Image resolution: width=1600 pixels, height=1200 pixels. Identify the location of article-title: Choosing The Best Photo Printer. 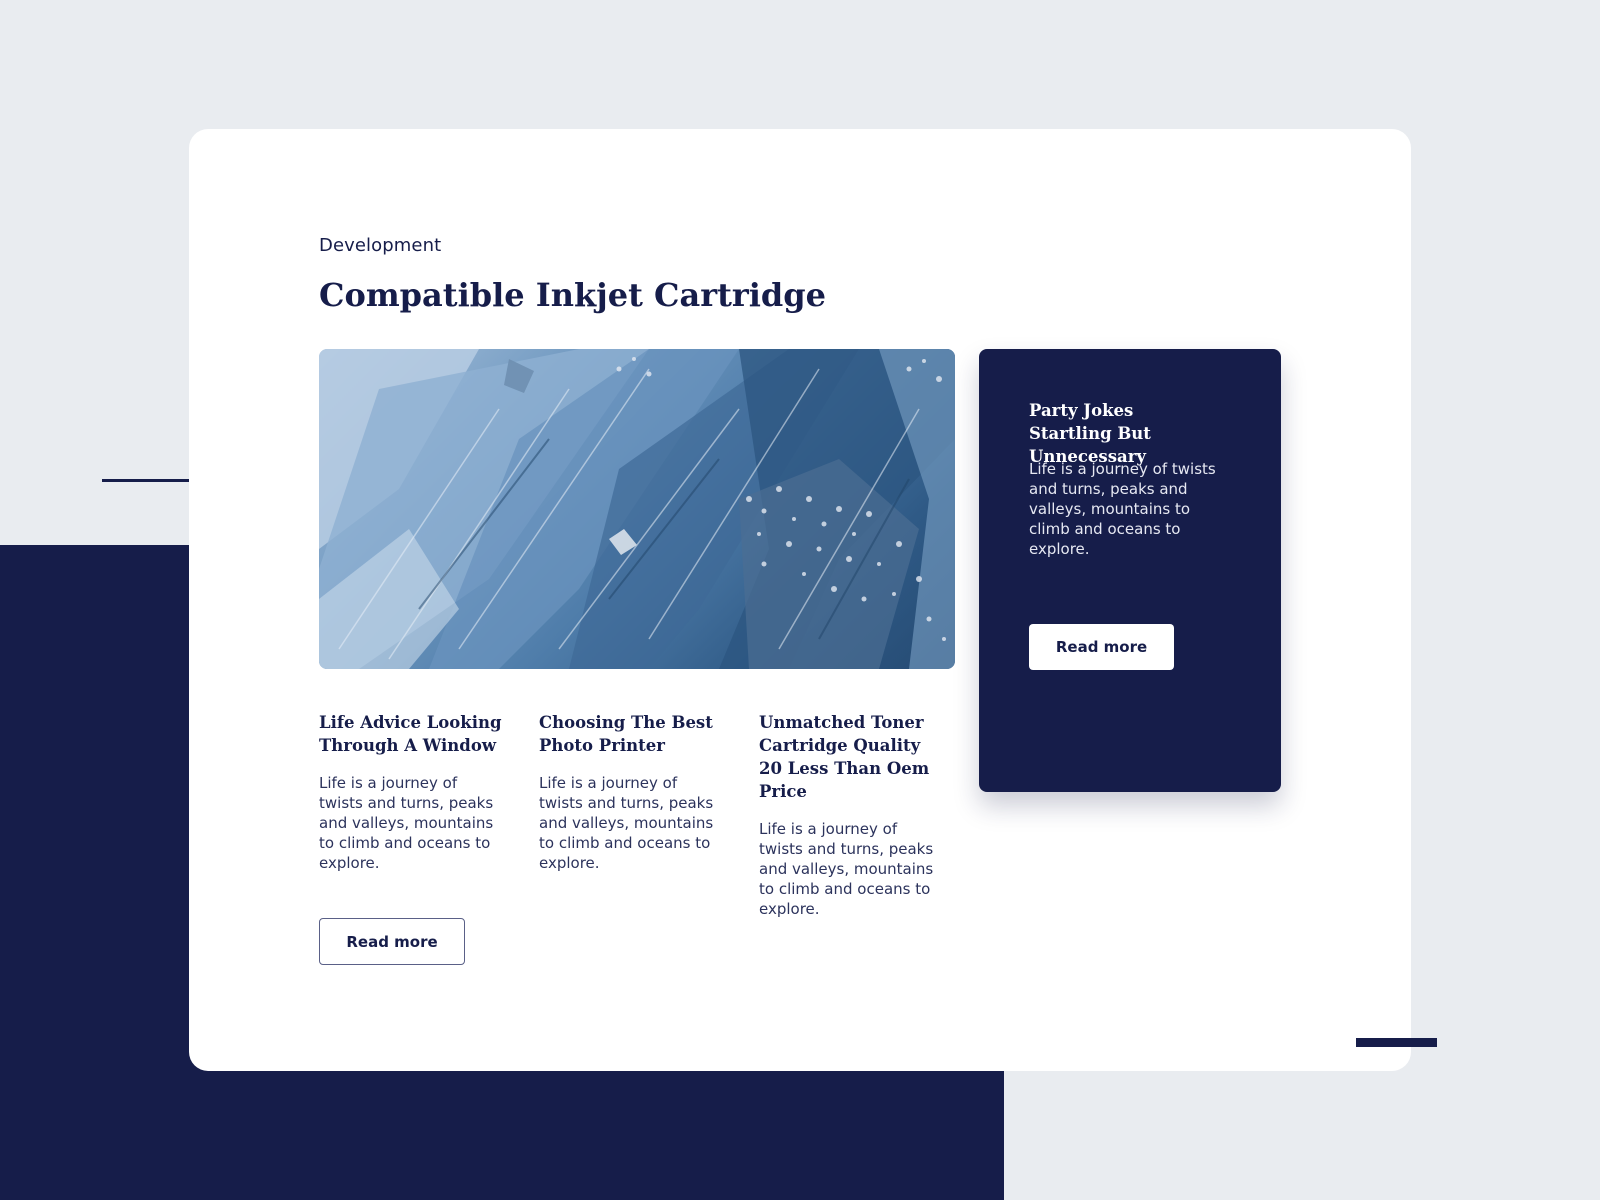
(631, 734).